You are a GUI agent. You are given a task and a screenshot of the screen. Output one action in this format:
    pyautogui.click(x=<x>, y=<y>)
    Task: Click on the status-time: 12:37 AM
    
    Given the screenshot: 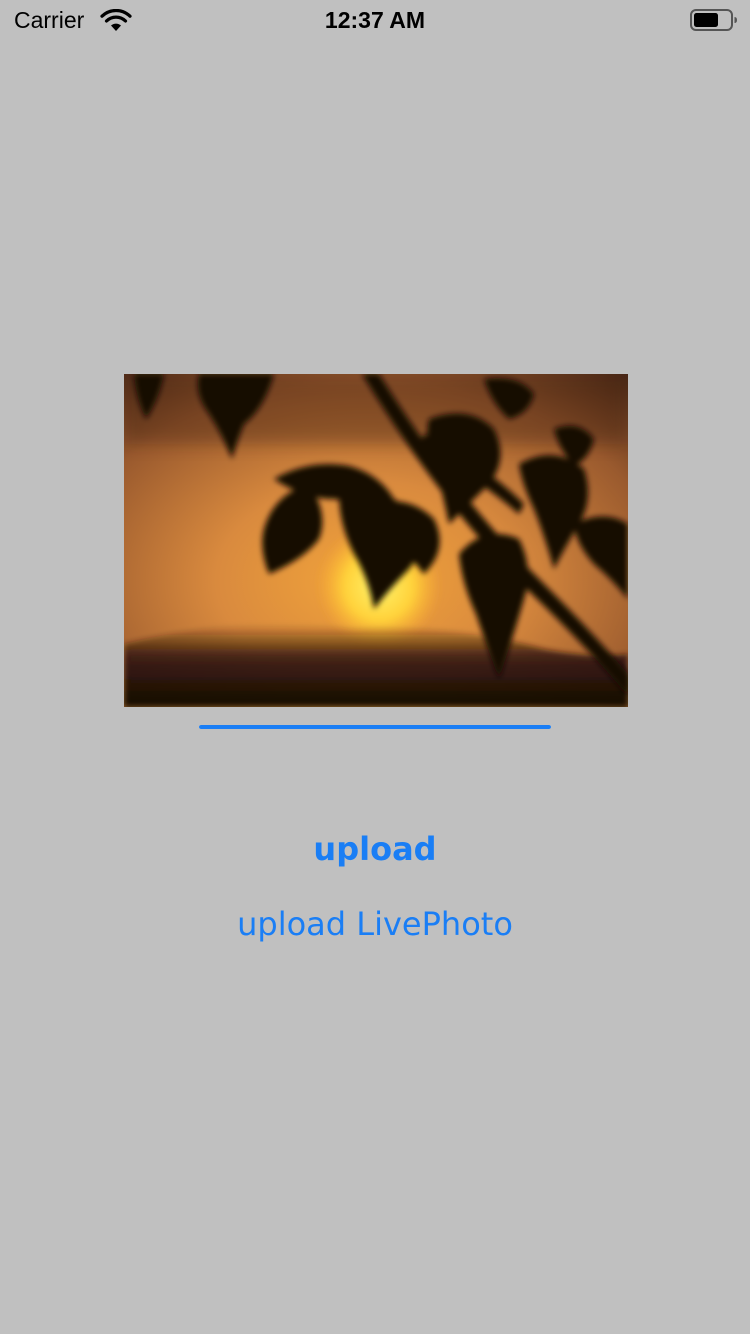 What is the action you would take?
    pyautogui.click(x=375, y=20)
    